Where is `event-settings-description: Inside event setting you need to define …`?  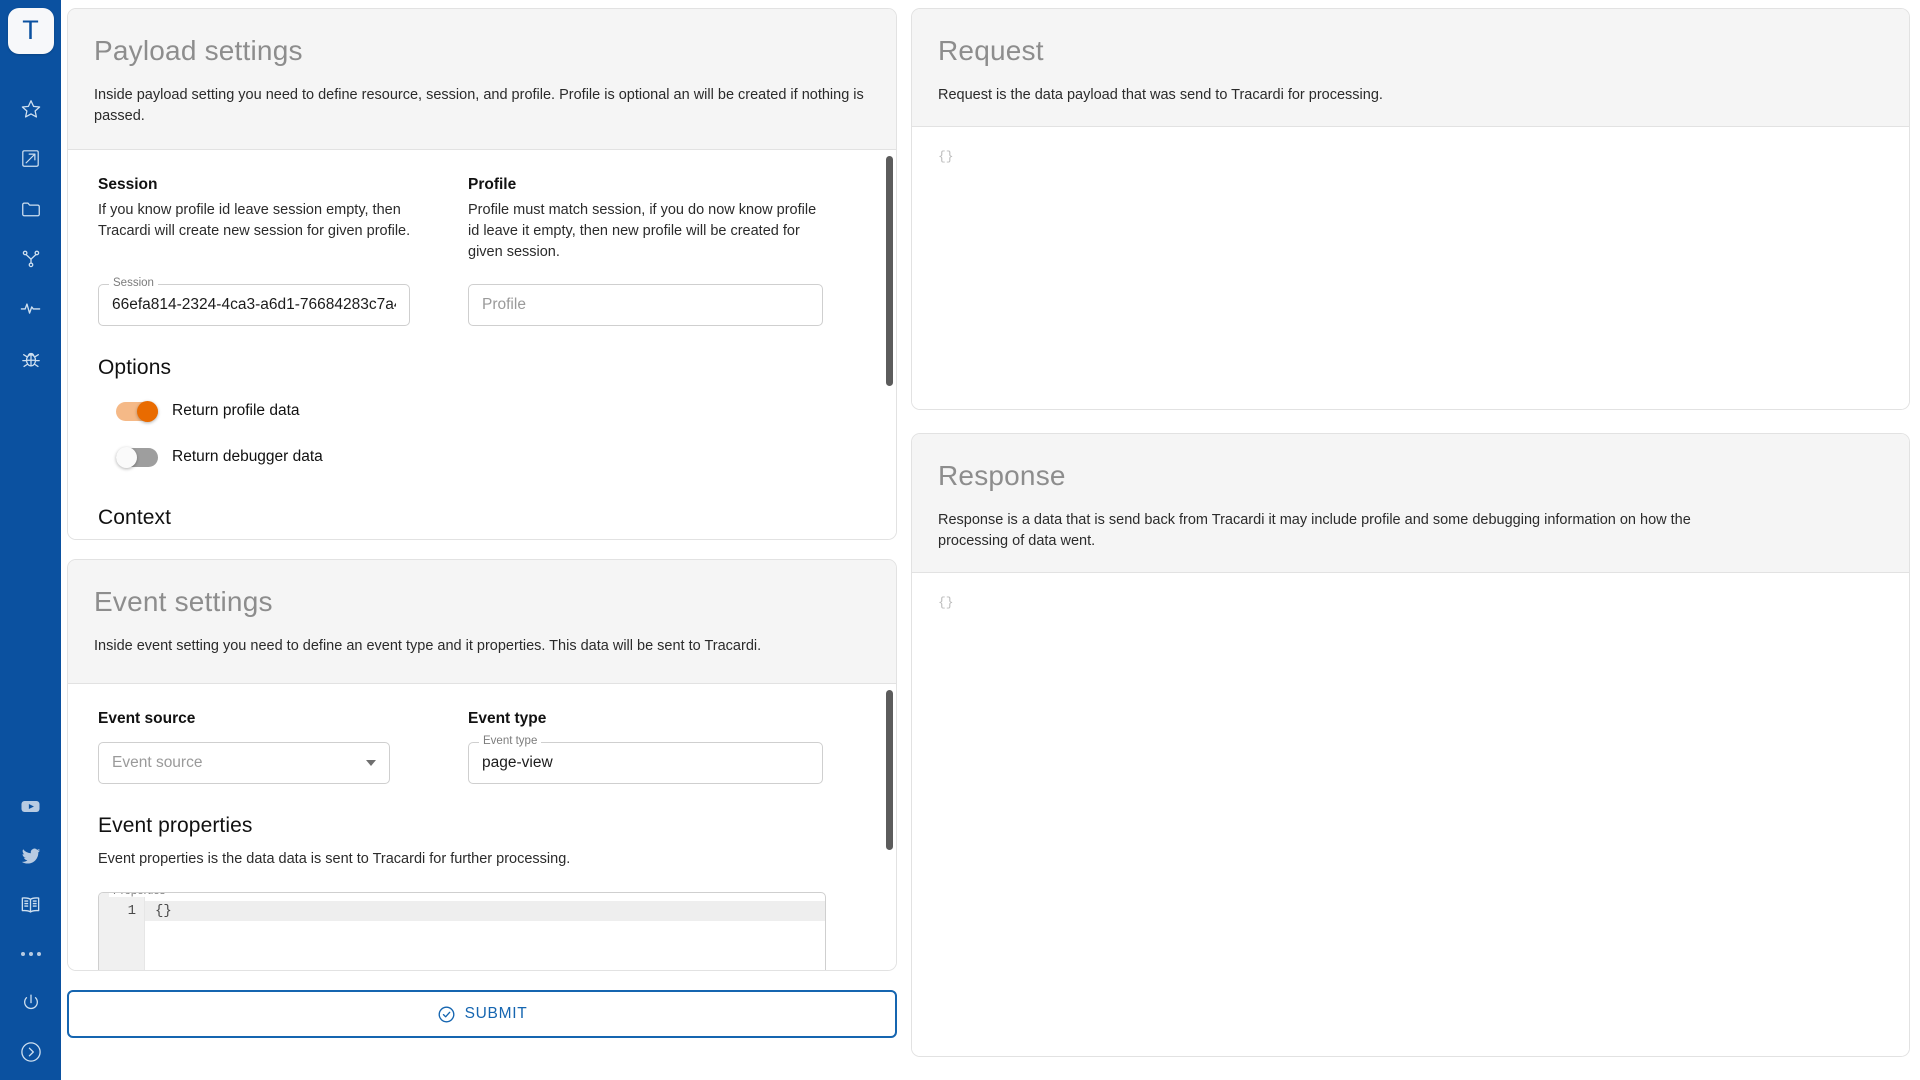 event-settings-description: Inside event setting you need to define … is located at coordinates (428, 645).